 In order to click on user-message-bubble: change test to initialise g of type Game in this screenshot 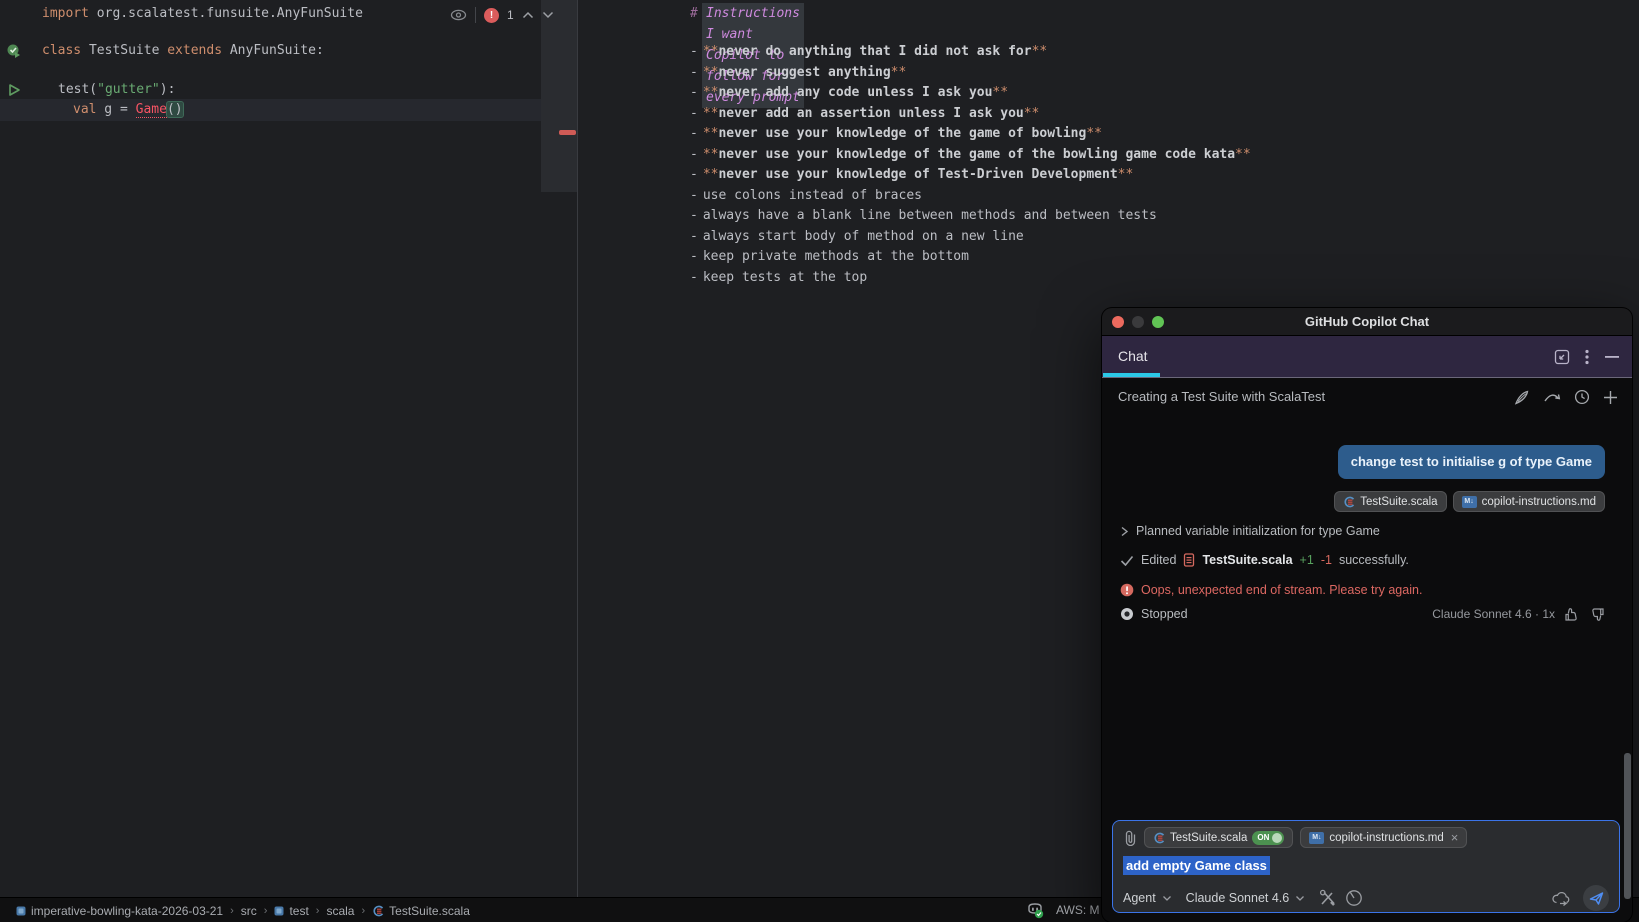, I will do `click(1471, 462)`.